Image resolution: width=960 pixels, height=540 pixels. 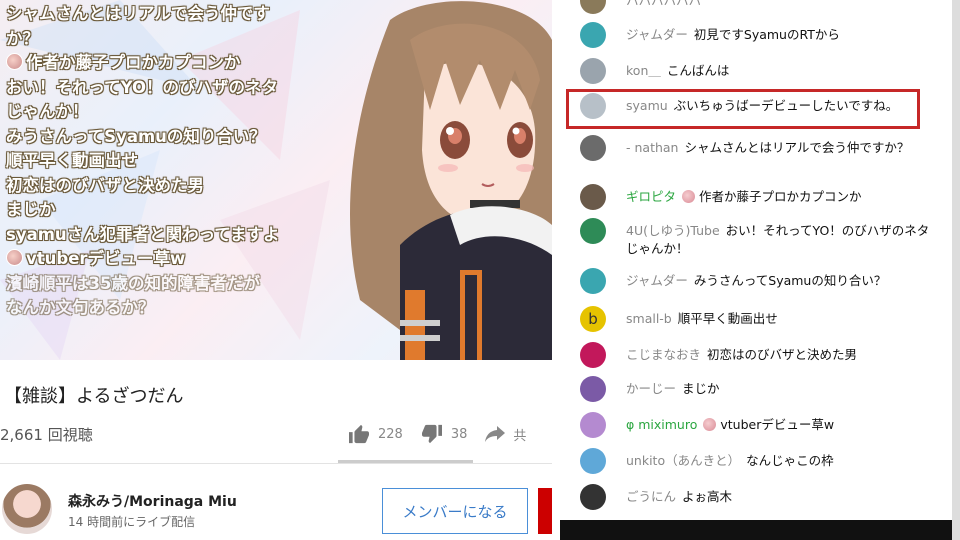 I want to click on chat-text: シャムさんとはリアルで会う仲ですか？, so click(x=797, y=147).